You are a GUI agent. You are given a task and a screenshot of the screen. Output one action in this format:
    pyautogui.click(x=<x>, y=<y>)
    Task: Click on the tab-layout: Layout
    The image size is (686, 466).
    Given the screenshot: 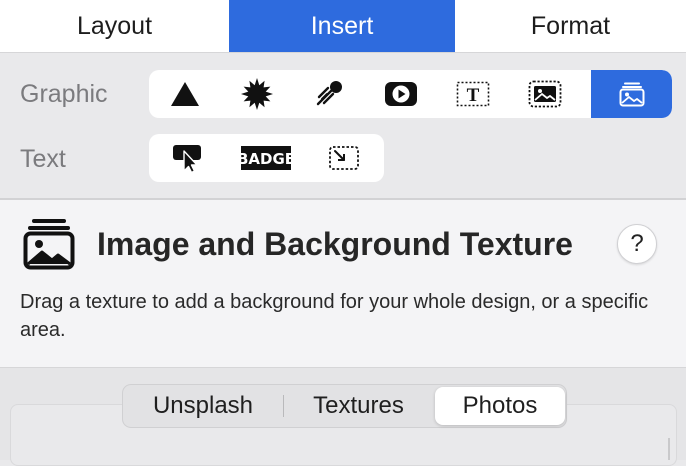 What is the action you would take?
    pyautogui.click(x=114, y=26)
    